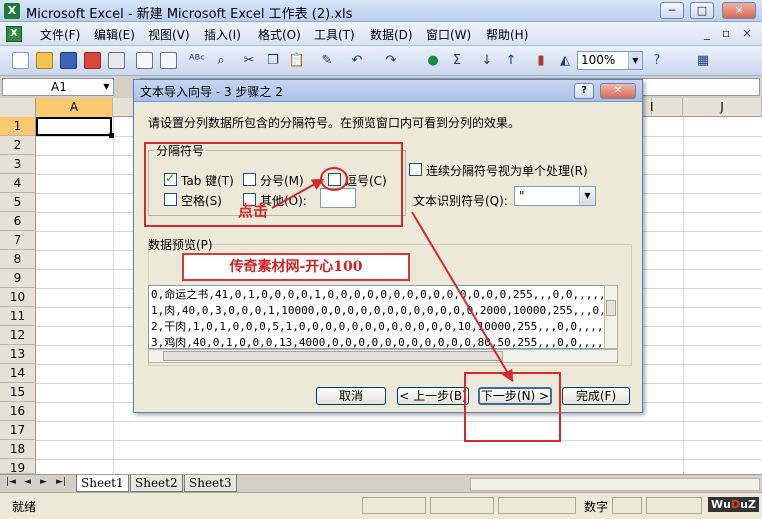  Describe the element at coordinates (392, 280) in the screenshot. I see `annotation-arrows` at that location.